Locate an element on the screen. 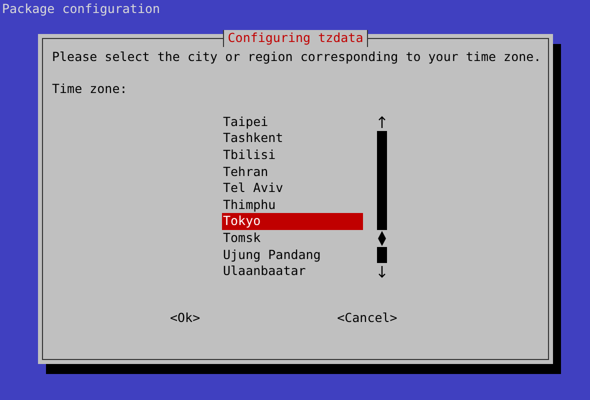 This screenshot has height=400, width=590. cancel-button: <Cancel> is located at coordinates (367, 318).